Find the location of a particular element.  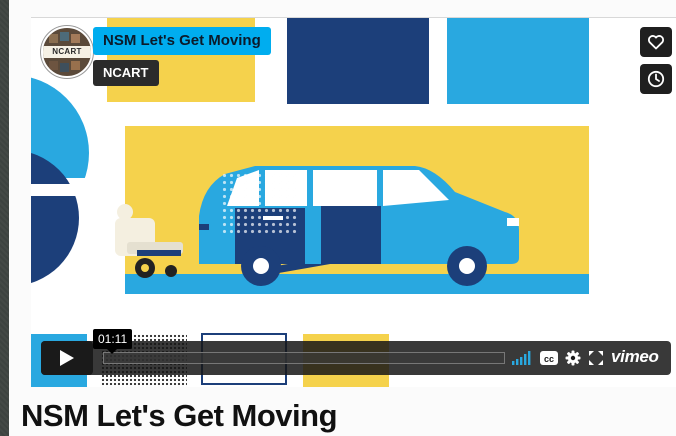

video-title-link: NSM Let's Get Moving is located at coordinates (182, 41).